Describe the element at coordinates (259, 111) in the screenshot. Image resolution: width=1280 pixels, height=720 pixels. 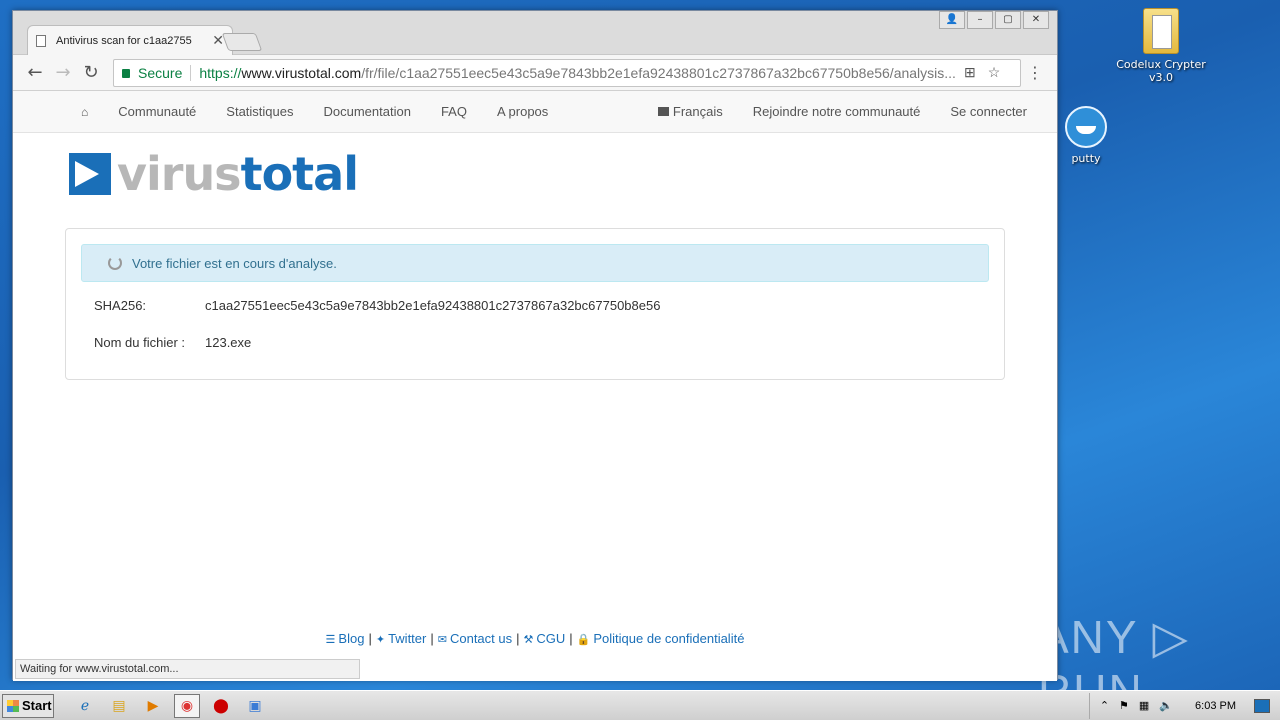
I see `nav-statistiques: Statistiques` at that location.